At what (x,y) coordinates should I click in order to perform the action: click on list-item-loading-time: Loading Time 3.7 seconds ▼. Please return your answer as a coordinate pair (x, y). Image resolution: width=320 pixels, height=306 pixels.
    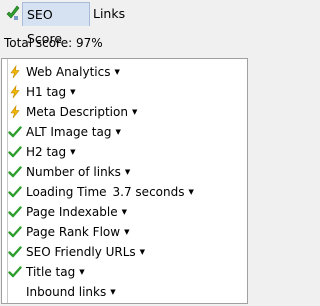
    Looking at the image, I should click on (101, 192).